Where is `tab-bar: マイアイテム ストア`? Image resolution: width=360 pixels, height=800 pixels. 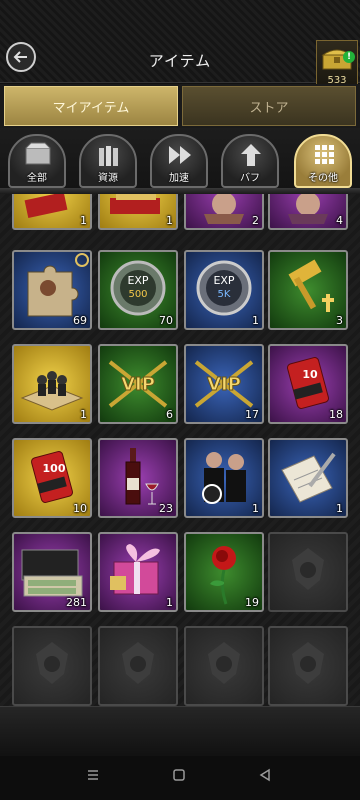 tab-bar: マイアイテム ストア is located at coordinates (180, 106).